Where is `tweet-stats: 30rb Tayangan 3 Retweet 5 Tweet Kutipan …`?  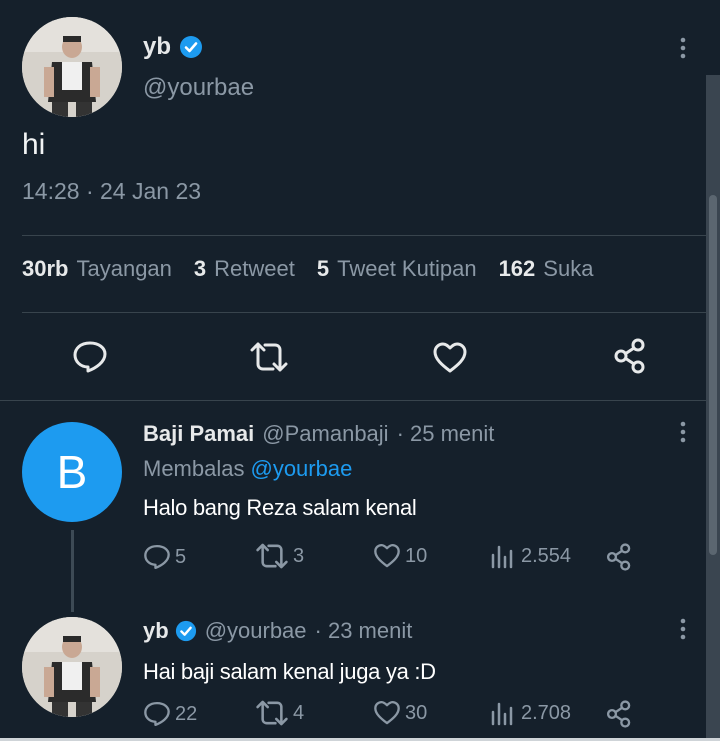 tweet-stats: 30rb Tayangan 3 Retweet 5 Tweet Kutipan … is located at coordinates (318, 269).